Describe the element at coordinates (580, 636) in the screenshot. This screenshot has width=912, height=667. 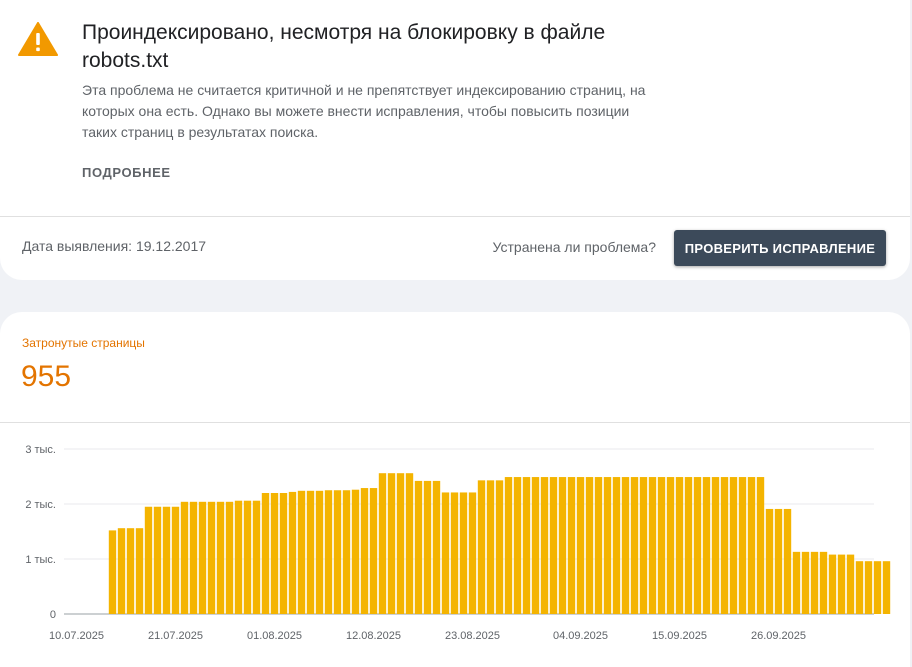
I see `x-tick-label: 04.09.2025` at that location.